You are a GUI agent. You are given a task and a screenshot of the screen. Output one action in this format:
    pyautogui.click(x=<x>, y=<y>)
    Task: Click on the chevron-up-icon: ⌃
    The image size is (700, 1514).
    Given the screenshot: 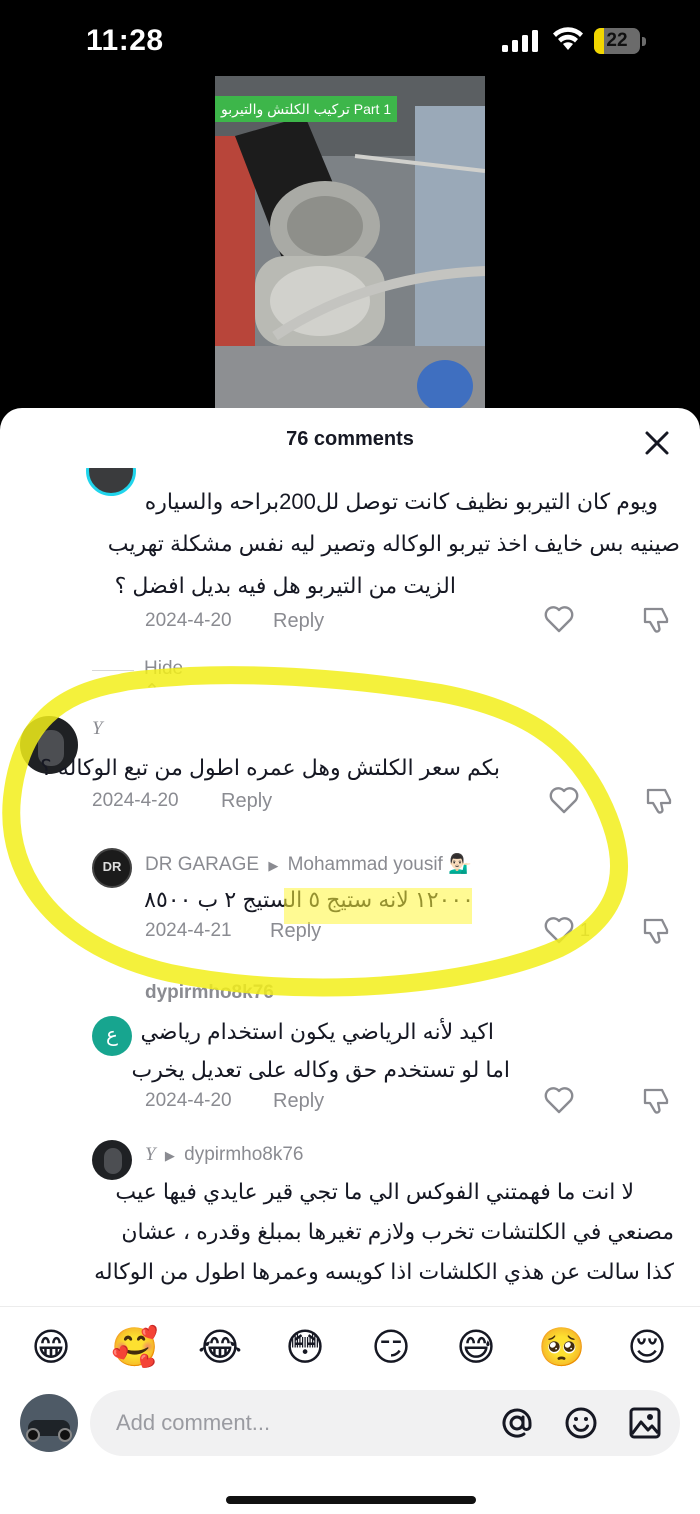 What is the action you would take?
    pyautogui.click(x=152, y=691)
    